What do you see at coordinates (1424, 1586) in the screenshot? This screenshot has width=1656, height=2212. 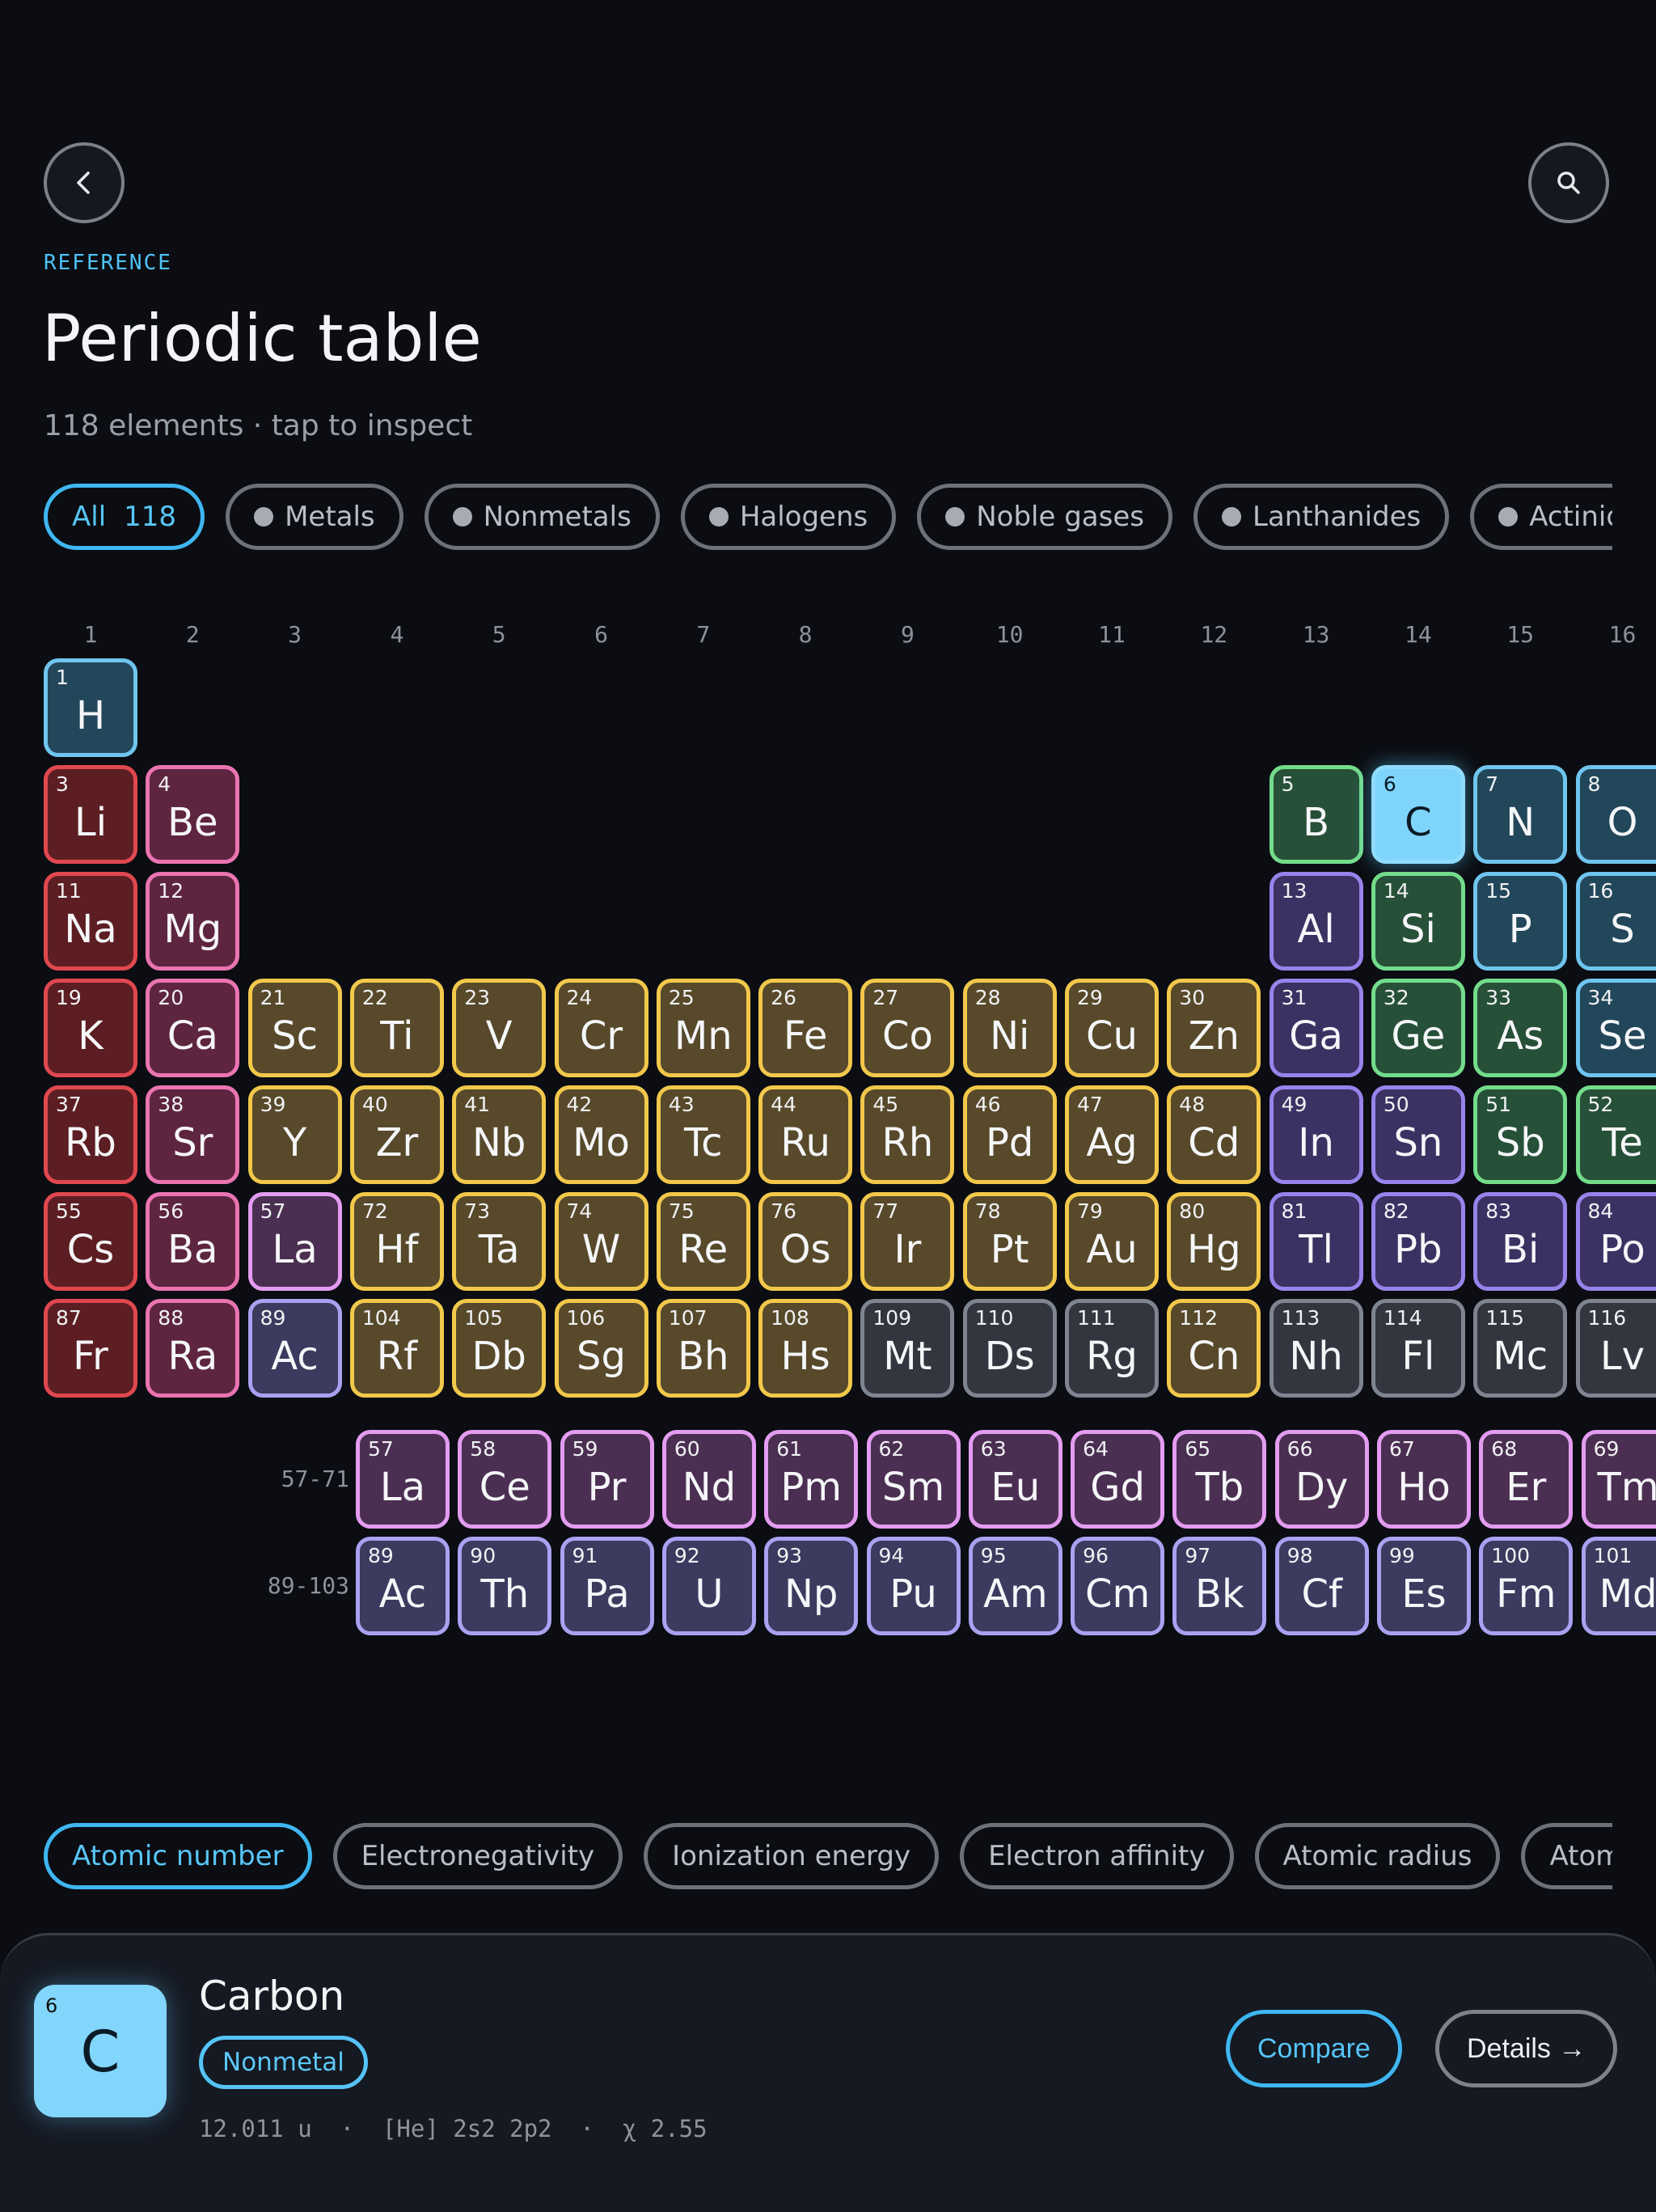 I see `element-cell-es: 99Es` at bounding box center [1424, 1586].